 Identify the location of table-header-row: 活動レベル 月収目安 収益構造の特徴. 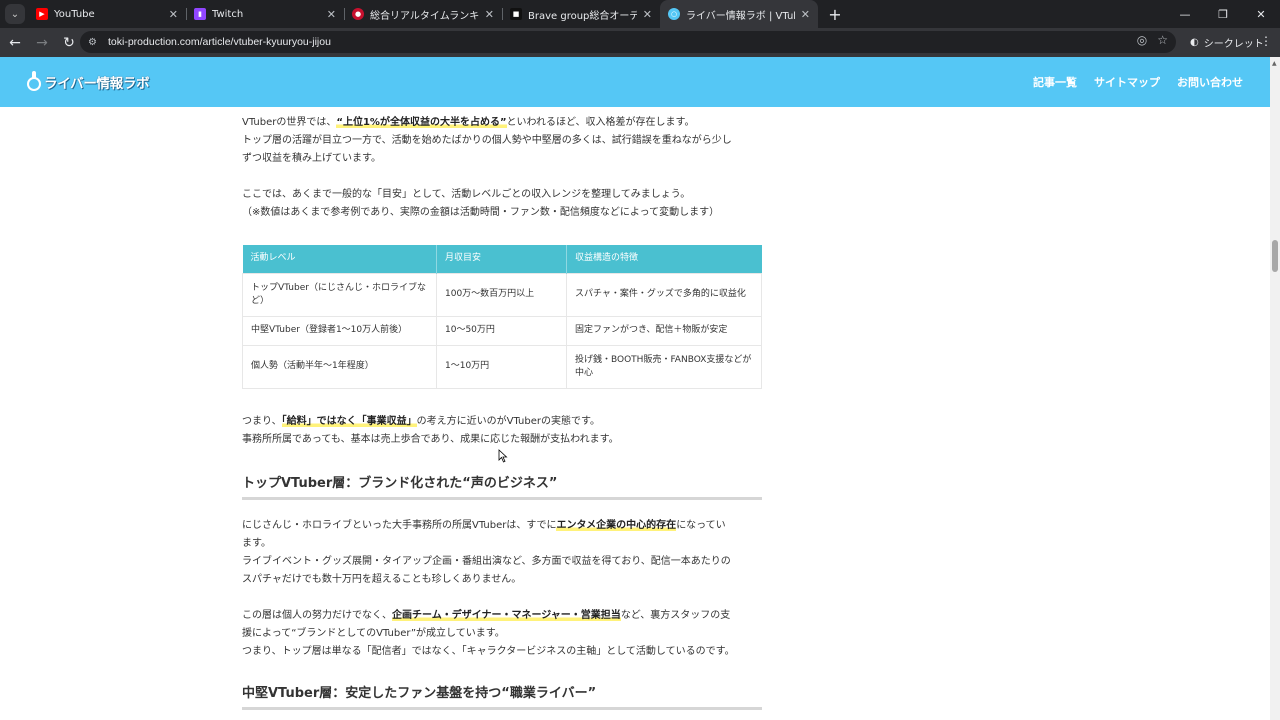
(502, 259).